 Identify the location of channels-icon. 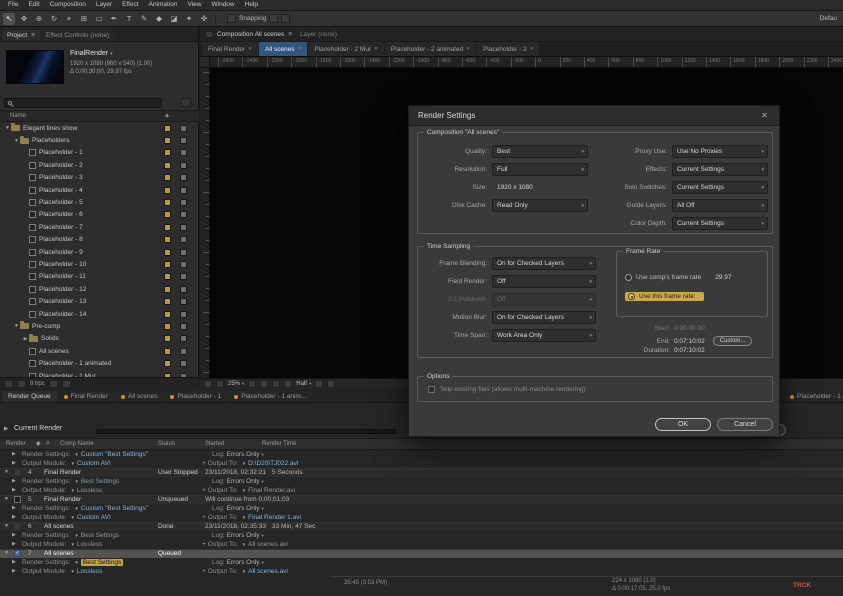
(288, 384).